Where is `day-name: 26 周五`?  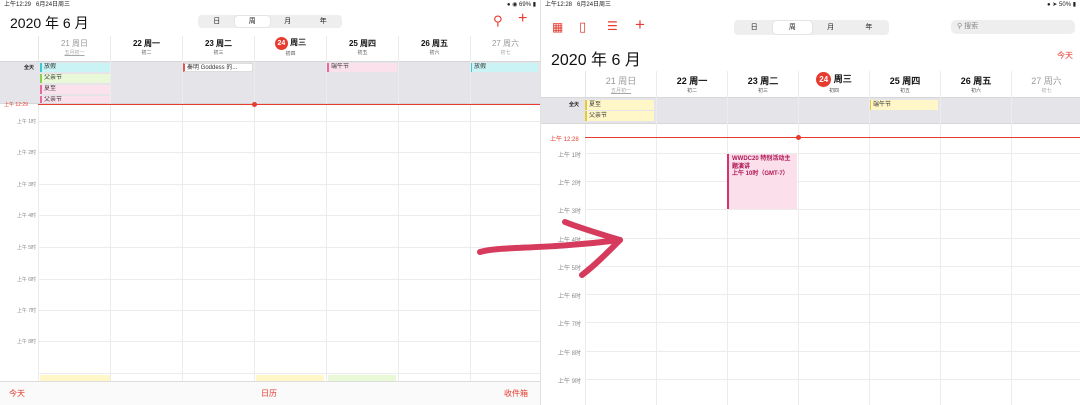
day-name: 26 周五 is located at coordinates (976, 81).